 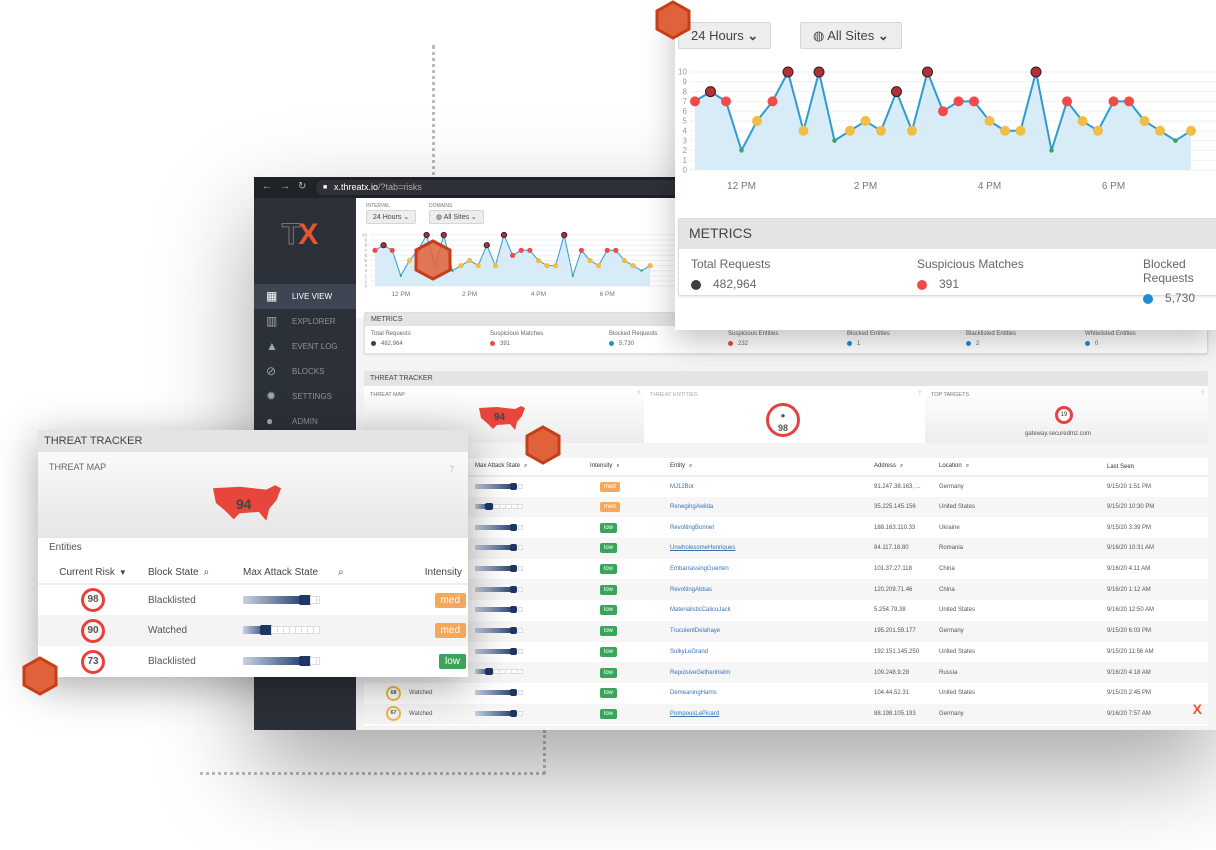 I want to click on entity-link: MaterialisticCalicoJack, so click(x=700, y=610).